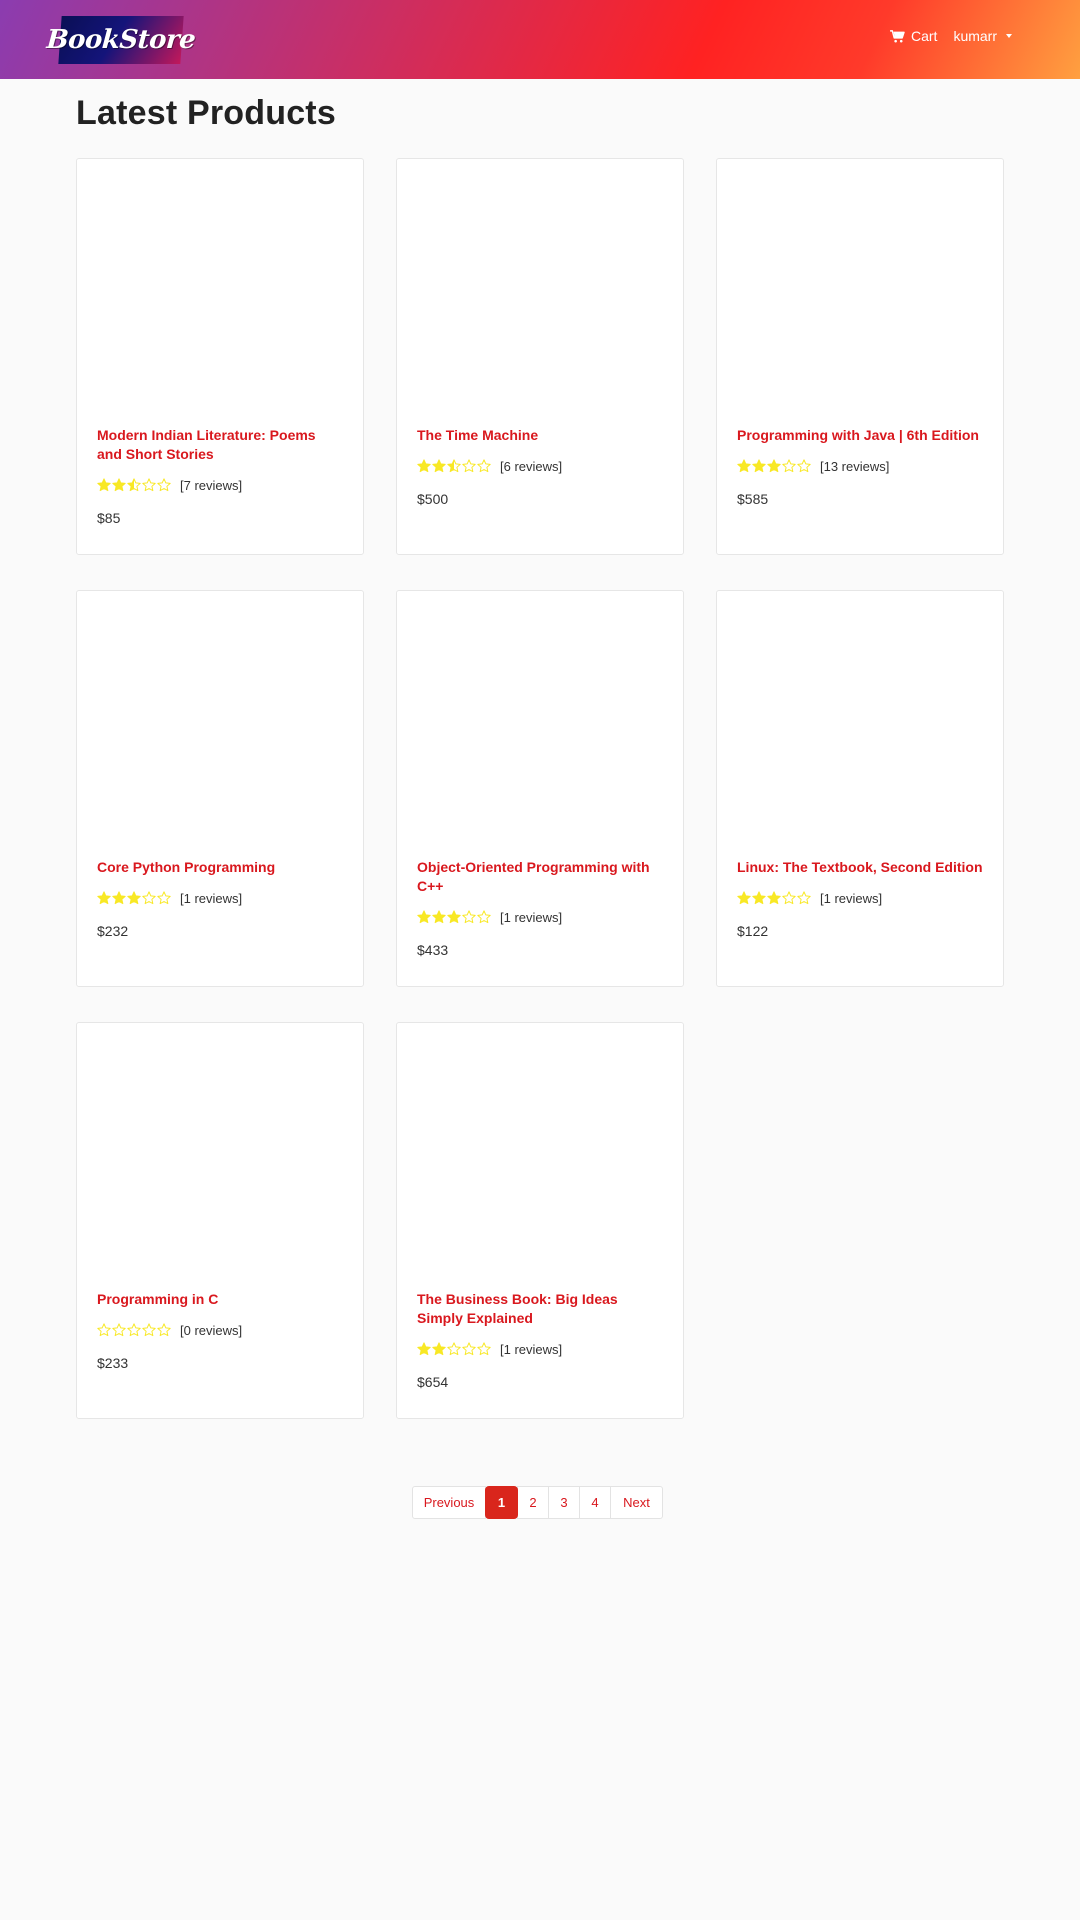 The height and width of the screenshot is (1920, 1080). What do you see at coordinates (975, 36) in the screenshot?
I see `user-menu-label: kumarr` at bounding box center [975, 36].